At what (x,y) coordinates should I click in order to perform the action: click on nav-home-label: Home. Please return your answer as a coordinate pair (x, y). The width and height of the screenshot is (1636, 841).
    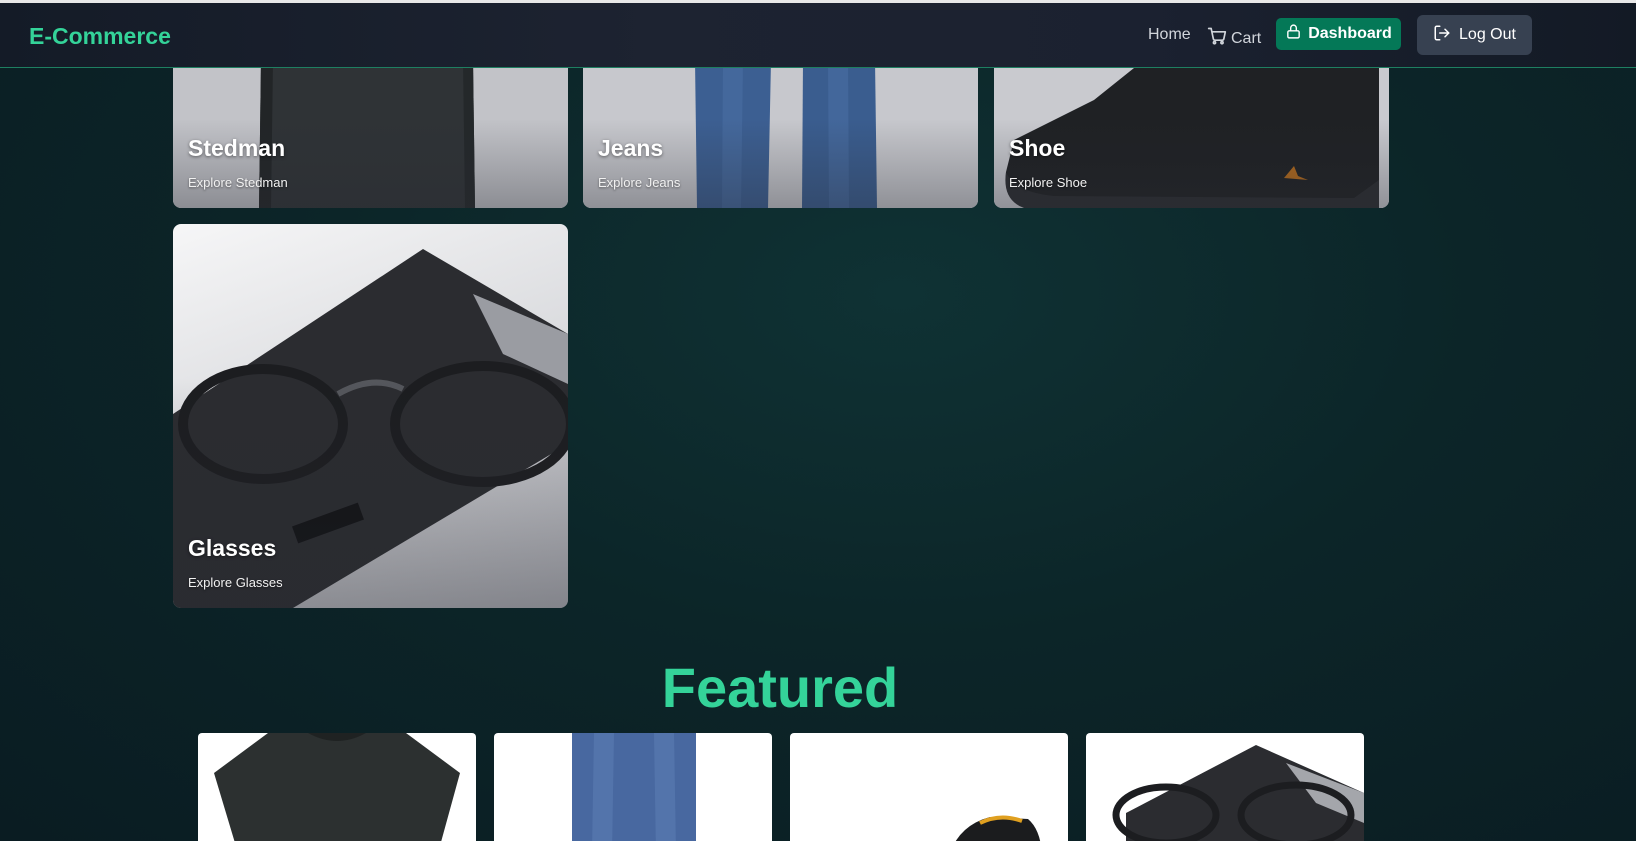
    Looking at the image, I should click on (1169, 34).